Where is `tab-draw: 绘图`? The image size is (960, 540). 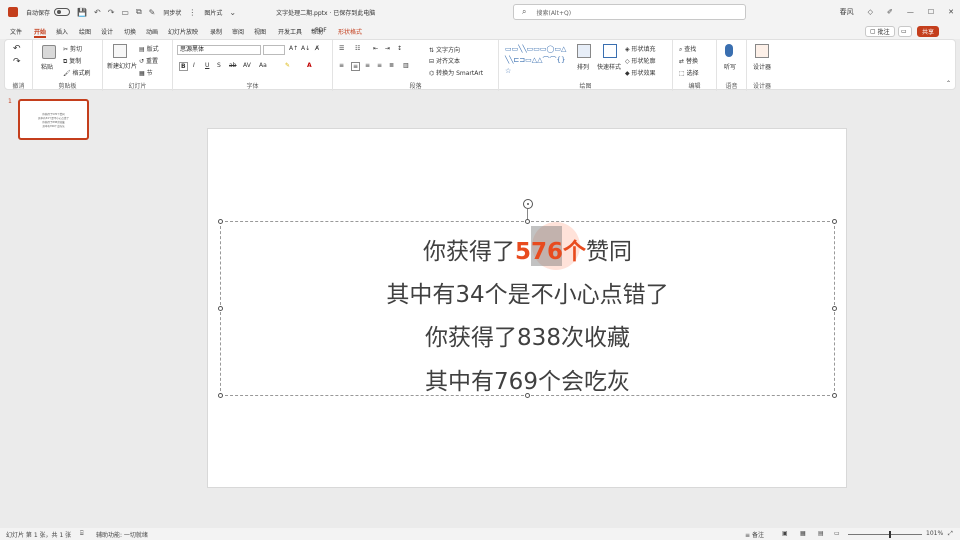
tab-draw: 绘图 is located at coordinates (85, 31).